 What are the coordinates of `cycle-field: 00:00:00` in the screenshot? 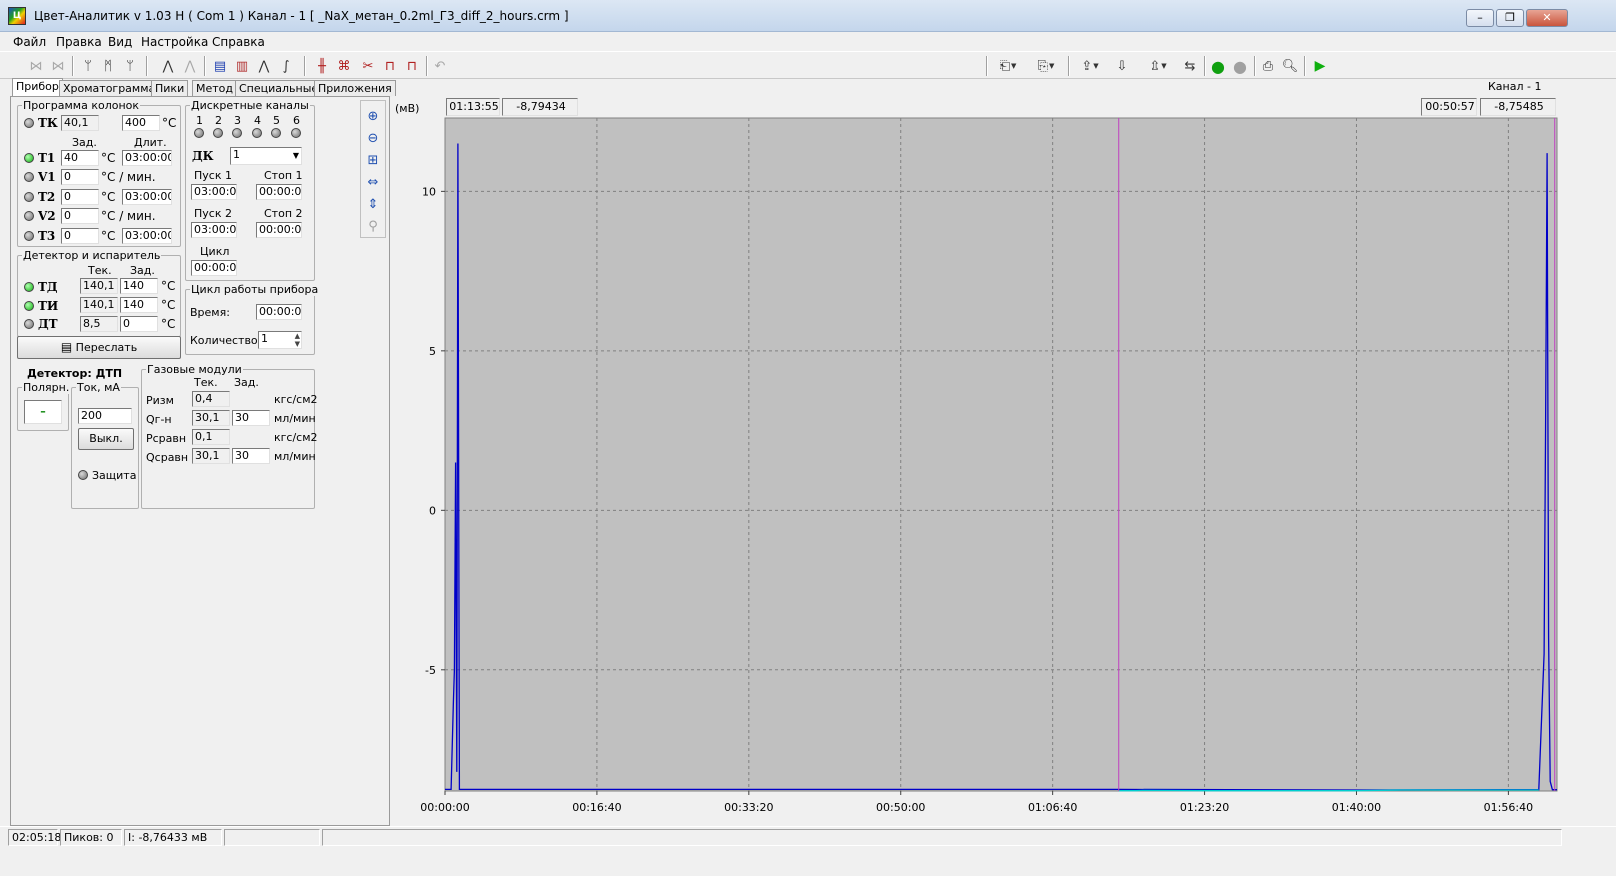 It's located at (214, 268).